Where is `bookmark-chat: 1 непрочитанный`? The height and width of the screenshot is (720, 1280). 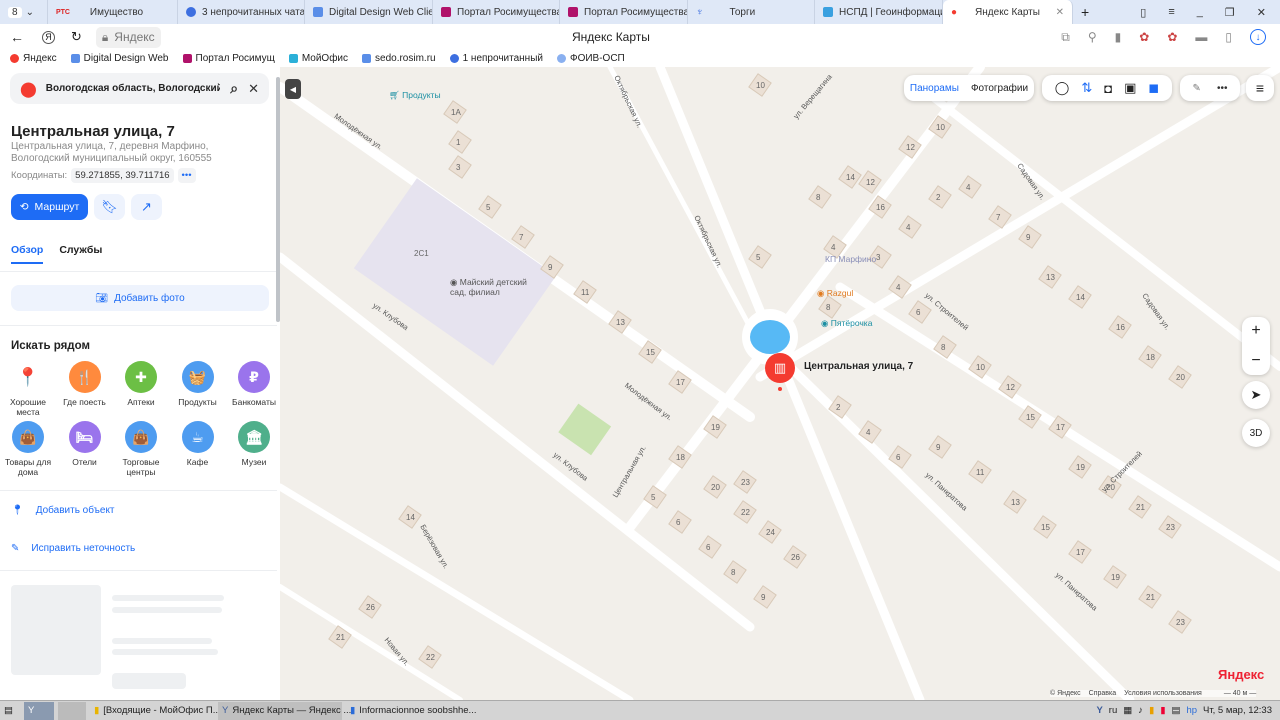 bookmark-chat: 1 непрочитанный is located at coordinates (496, 58).